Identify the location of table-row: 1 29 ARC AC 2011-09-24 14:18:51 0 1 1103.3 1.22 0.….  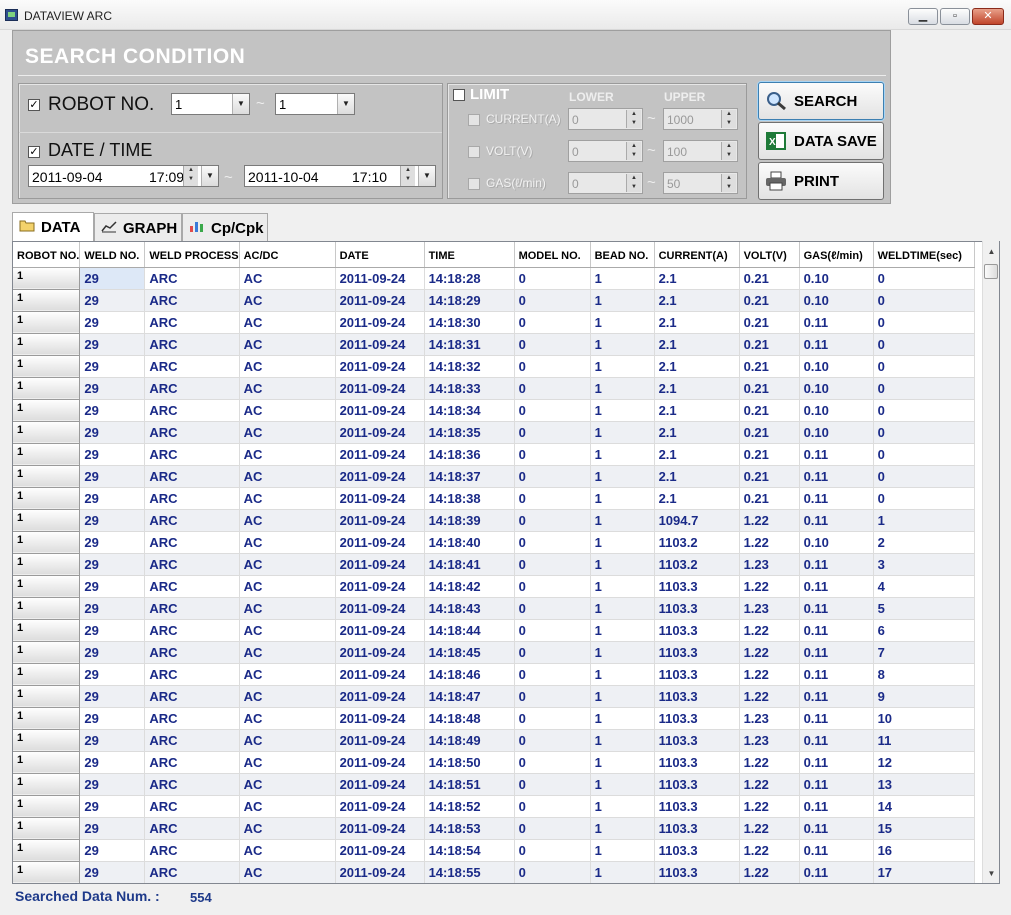
(494, 784).